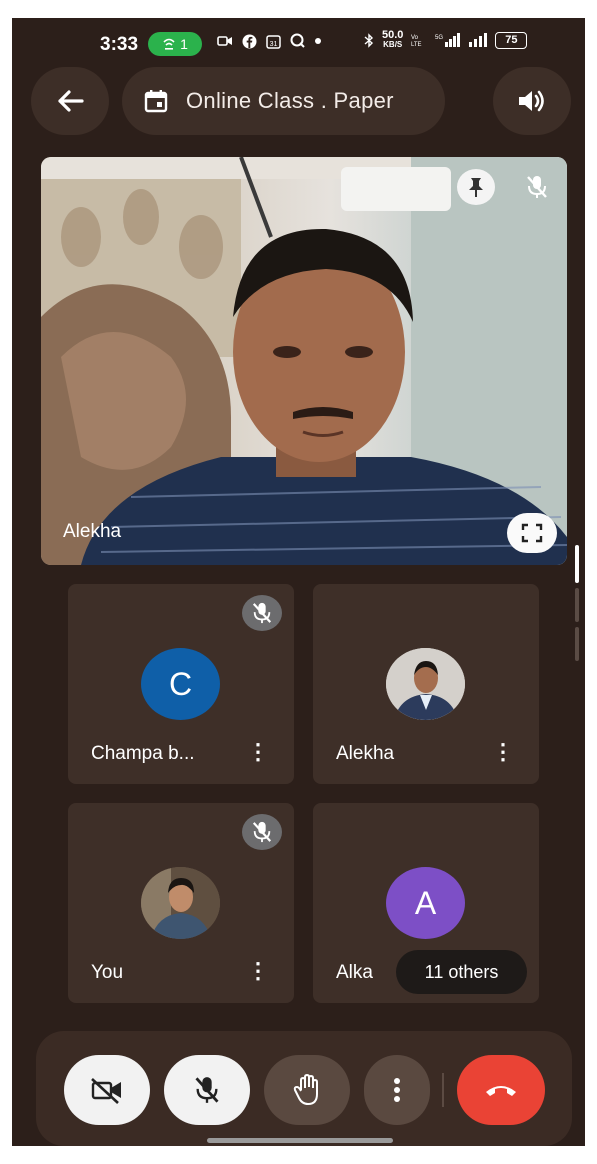 The image size is (597, 1164). I want to click on others-count-chip: 11 others, so click(461, 972).